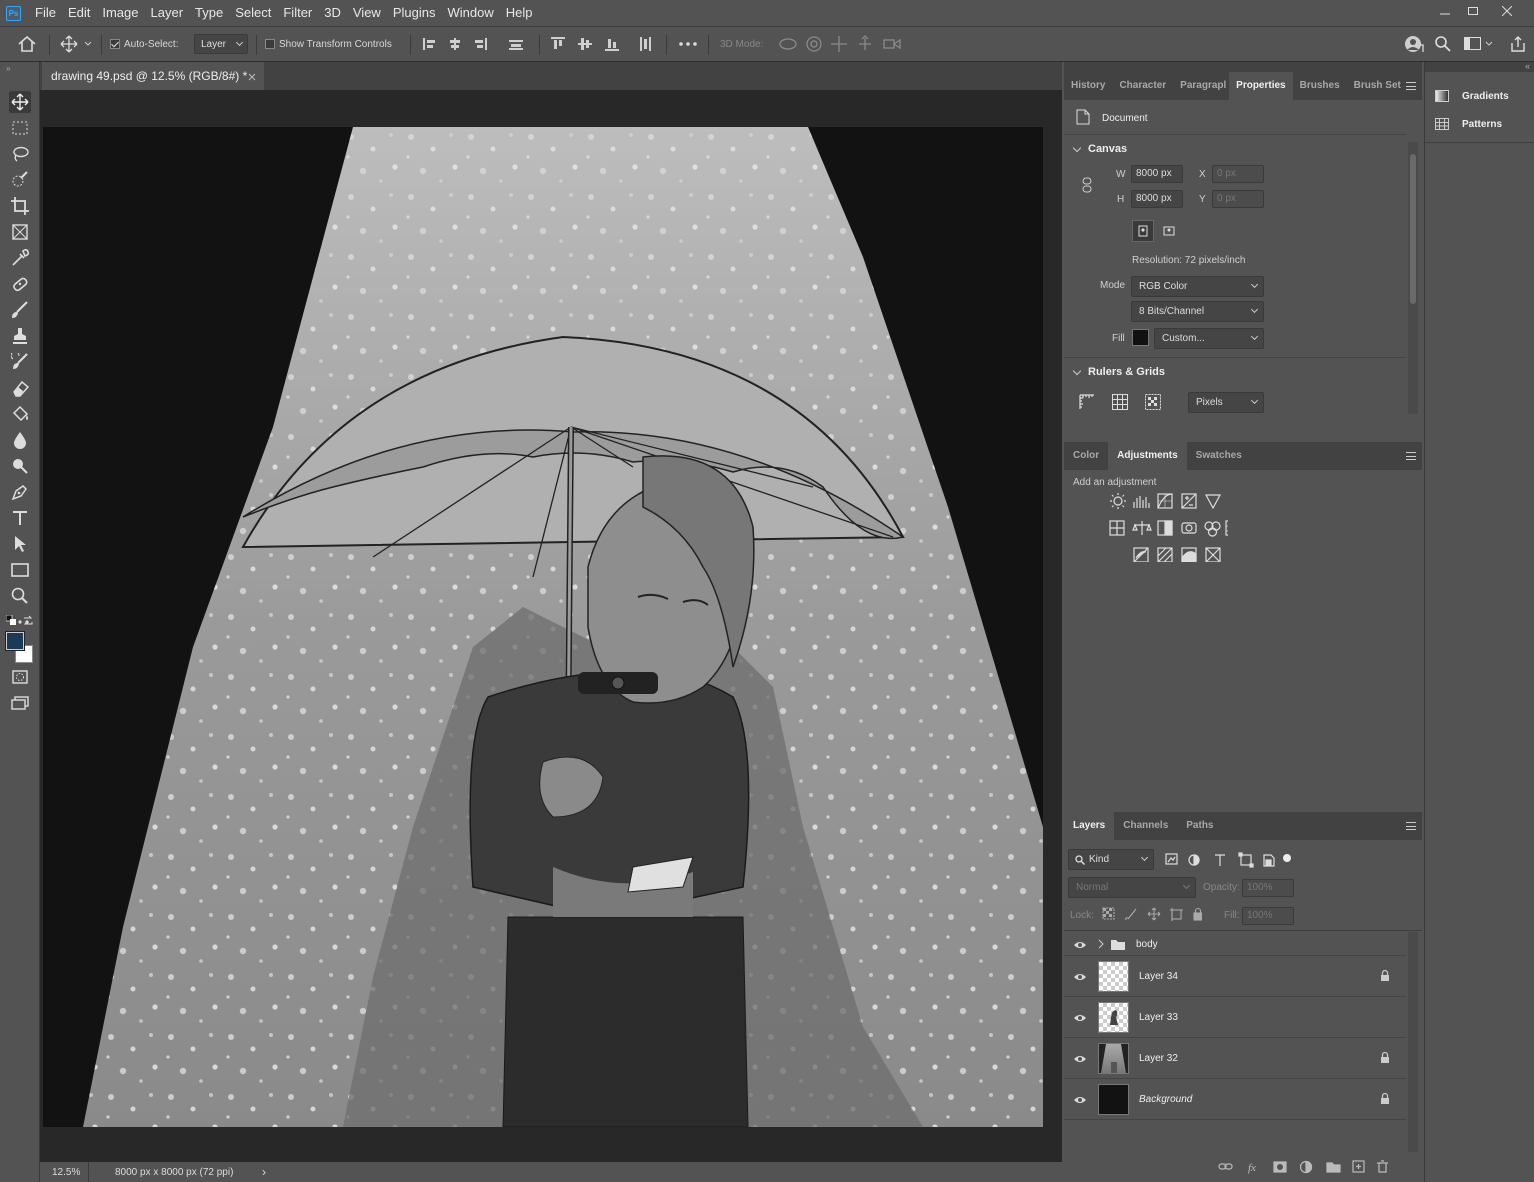 The width and height of the screenshot is (1534, 1182). Describe the element at coordinates (1235, 1099) in the screenshot. I see `layer-background: Background` at that location.